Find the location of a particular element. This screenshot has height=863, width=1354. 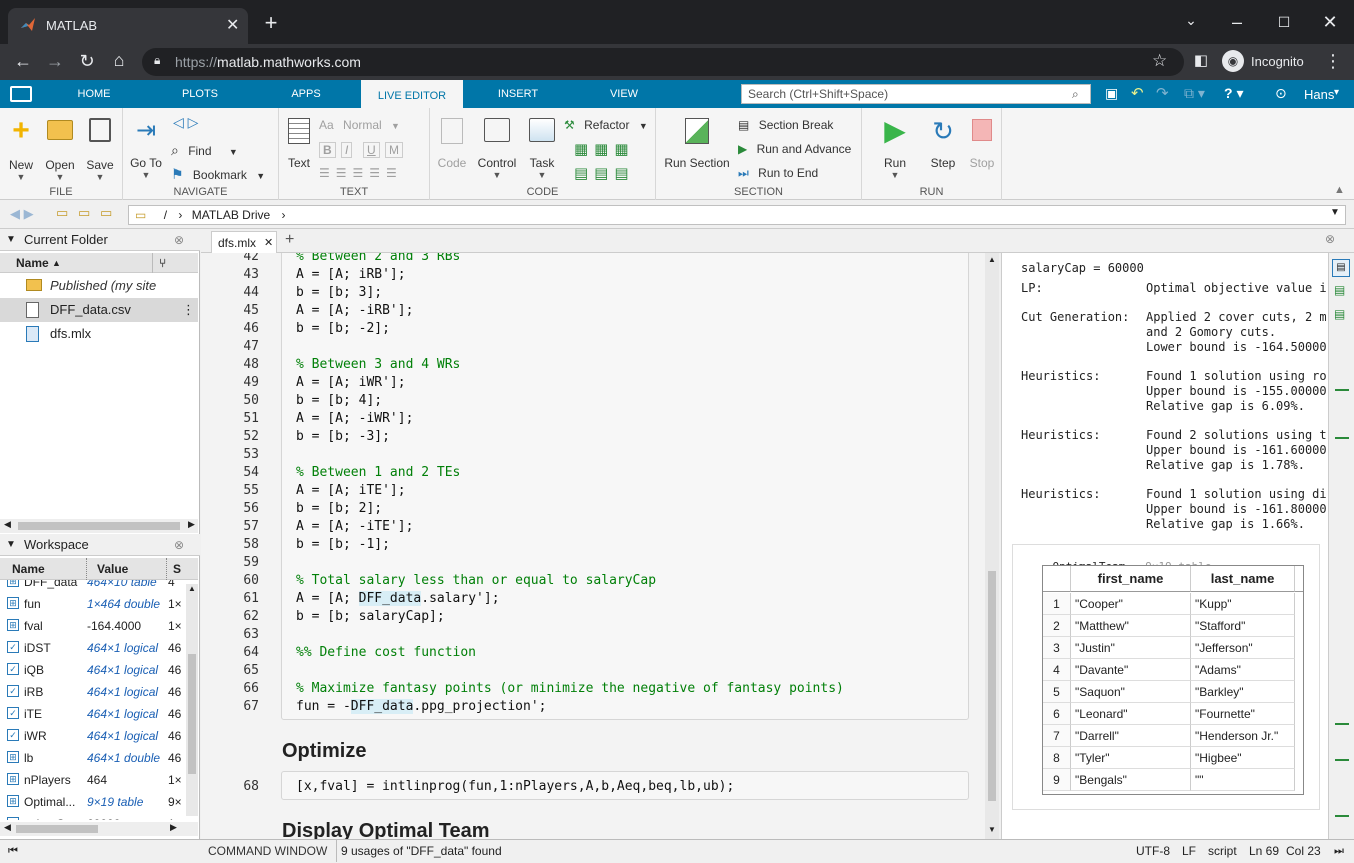

run-button: ▶ Run ▼ is located at coordinates (895, 148).